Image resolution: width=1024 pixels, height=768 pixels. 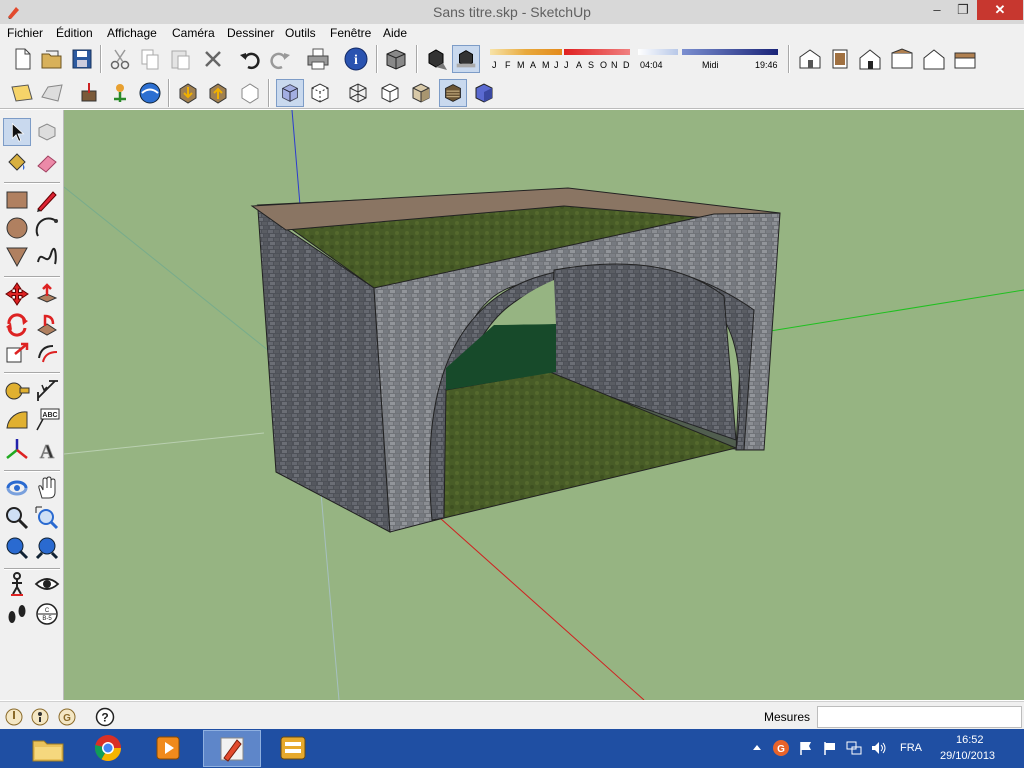 I want to click on protractor-icon, so click(x=17, y=420).